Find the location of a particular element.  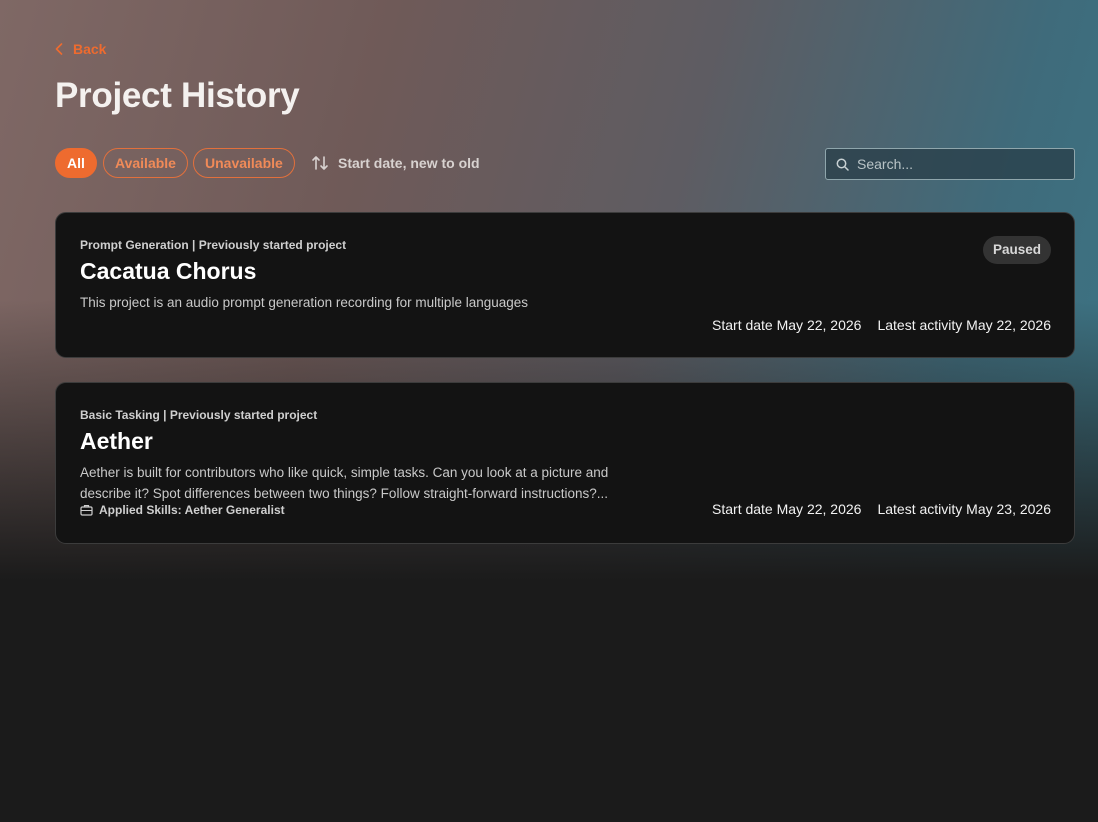

project-name: Cacatua Chorus is located at coordinates (168, 271).